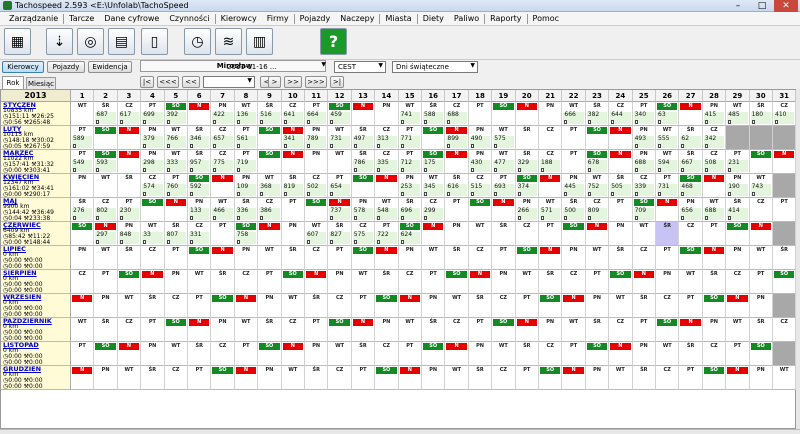 This screenshot has height=434, width=800. Describe the element at coordinates (293, 82) in the screenshot. I see `next2-button: >>` at that location.